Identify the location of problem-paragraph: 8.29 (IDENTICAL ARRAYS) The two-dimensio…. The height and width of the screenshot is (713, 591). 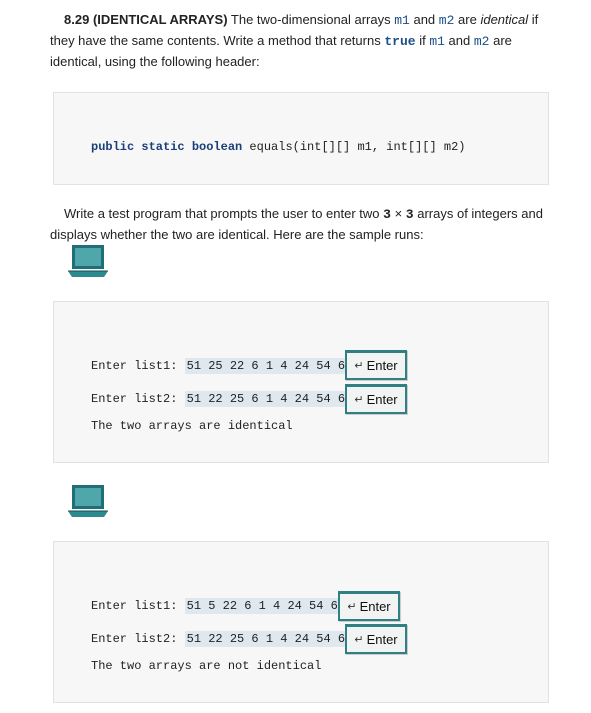
(300, 41).